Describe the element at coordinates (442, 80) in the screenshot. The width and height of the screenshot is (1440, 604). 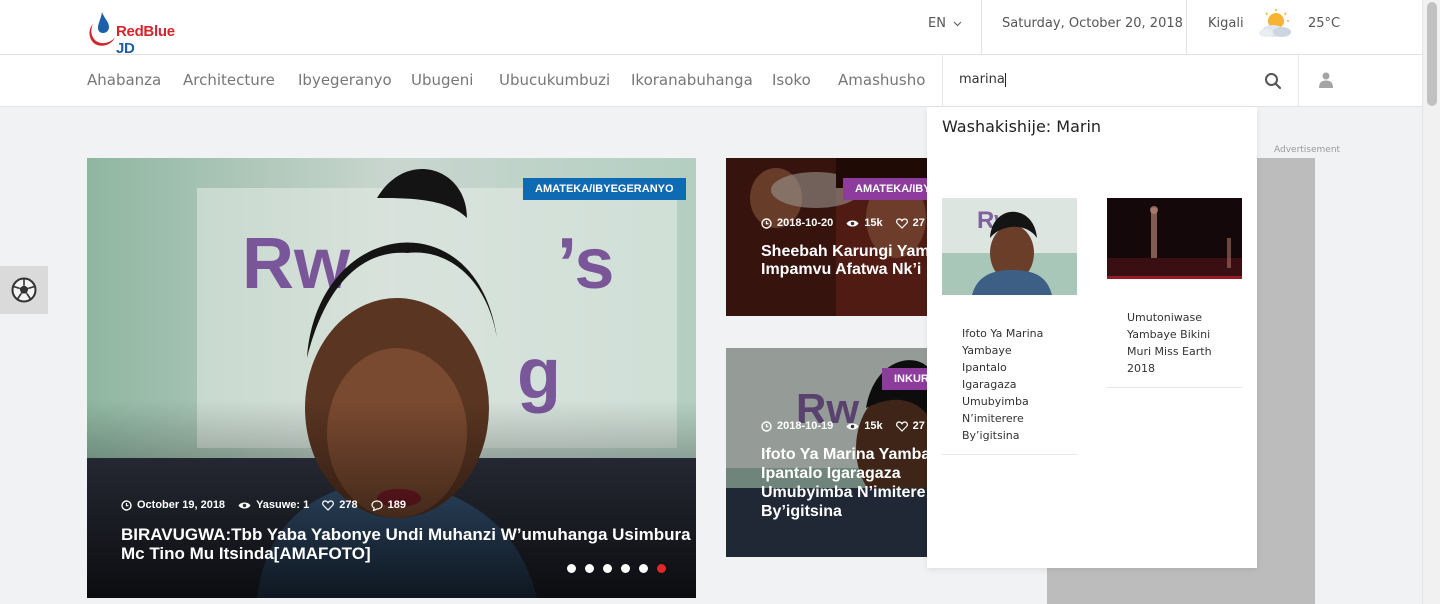
I see `nav-item-ubugeni: Ubugeni` at that location.